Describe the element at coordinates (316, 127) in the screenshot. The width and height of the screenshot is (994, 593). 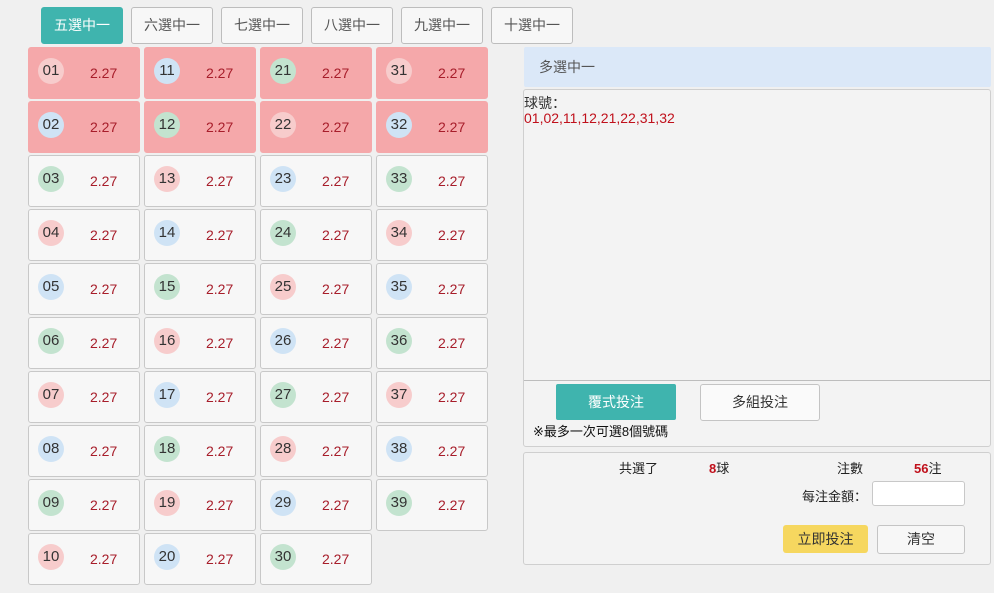
I see `number-cell-22: 22 2.27` at that location.